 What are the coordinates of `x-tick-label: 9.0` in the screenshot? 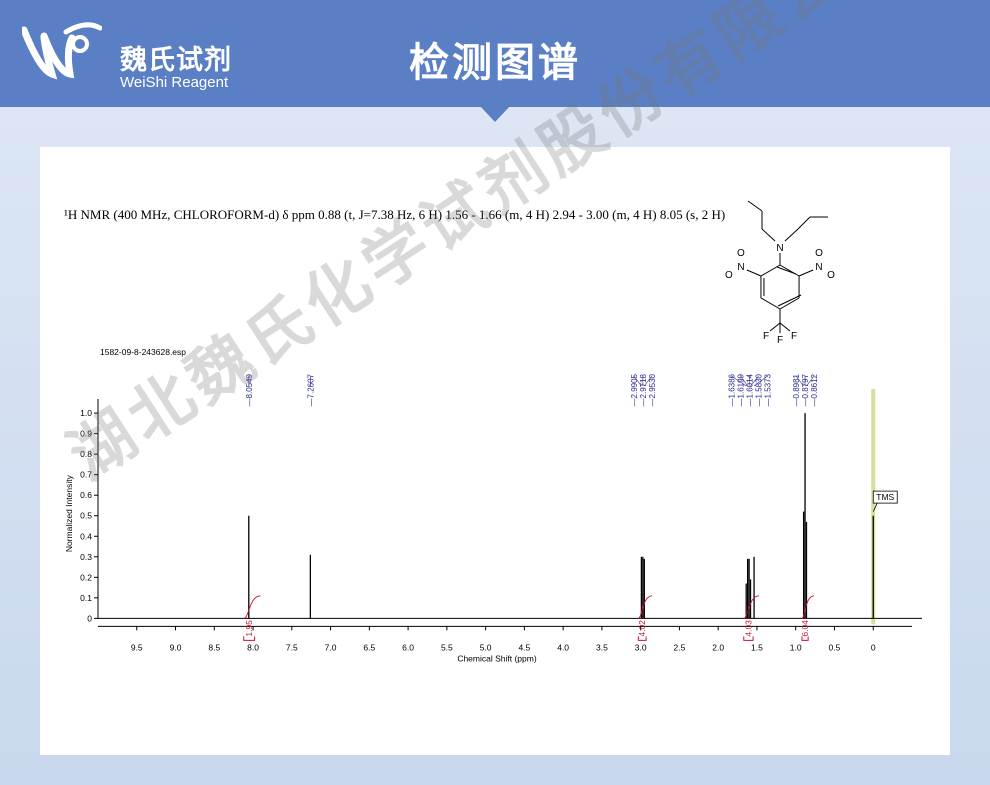 It's located at (176, 647).